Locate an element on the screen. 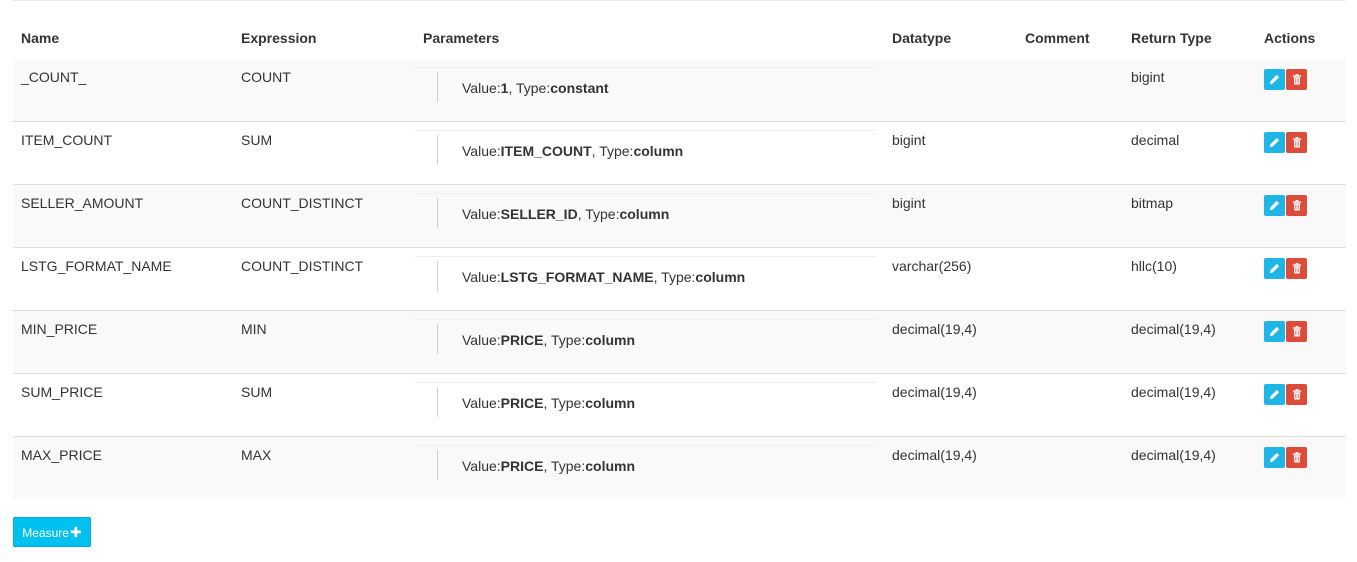 This screenshot has height=562, width=1357. measure-name: LSTG_FORMAT_NAME is located at coordinates (123, 278).